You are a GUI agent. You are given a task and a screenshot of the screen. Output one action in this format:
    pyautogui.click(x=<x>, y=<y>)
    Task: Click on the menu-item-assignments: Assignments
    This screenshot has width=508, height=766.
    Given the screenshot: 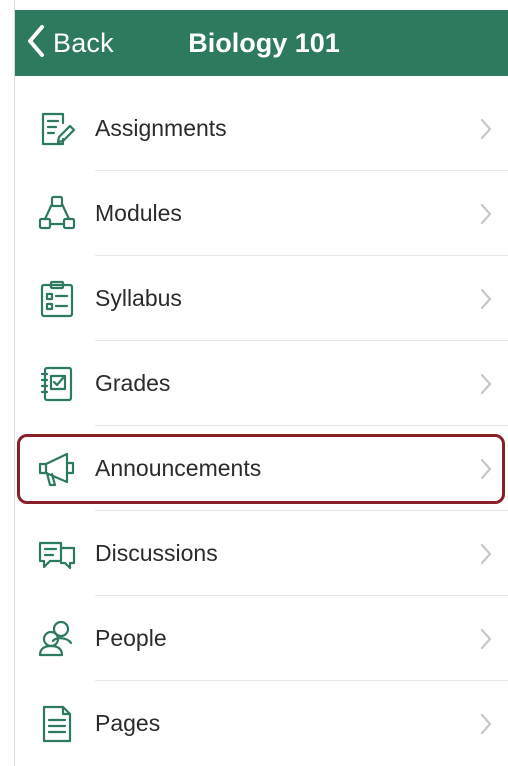 What is the action you would take?
    pyautogui.click(x=261, y=128)
    